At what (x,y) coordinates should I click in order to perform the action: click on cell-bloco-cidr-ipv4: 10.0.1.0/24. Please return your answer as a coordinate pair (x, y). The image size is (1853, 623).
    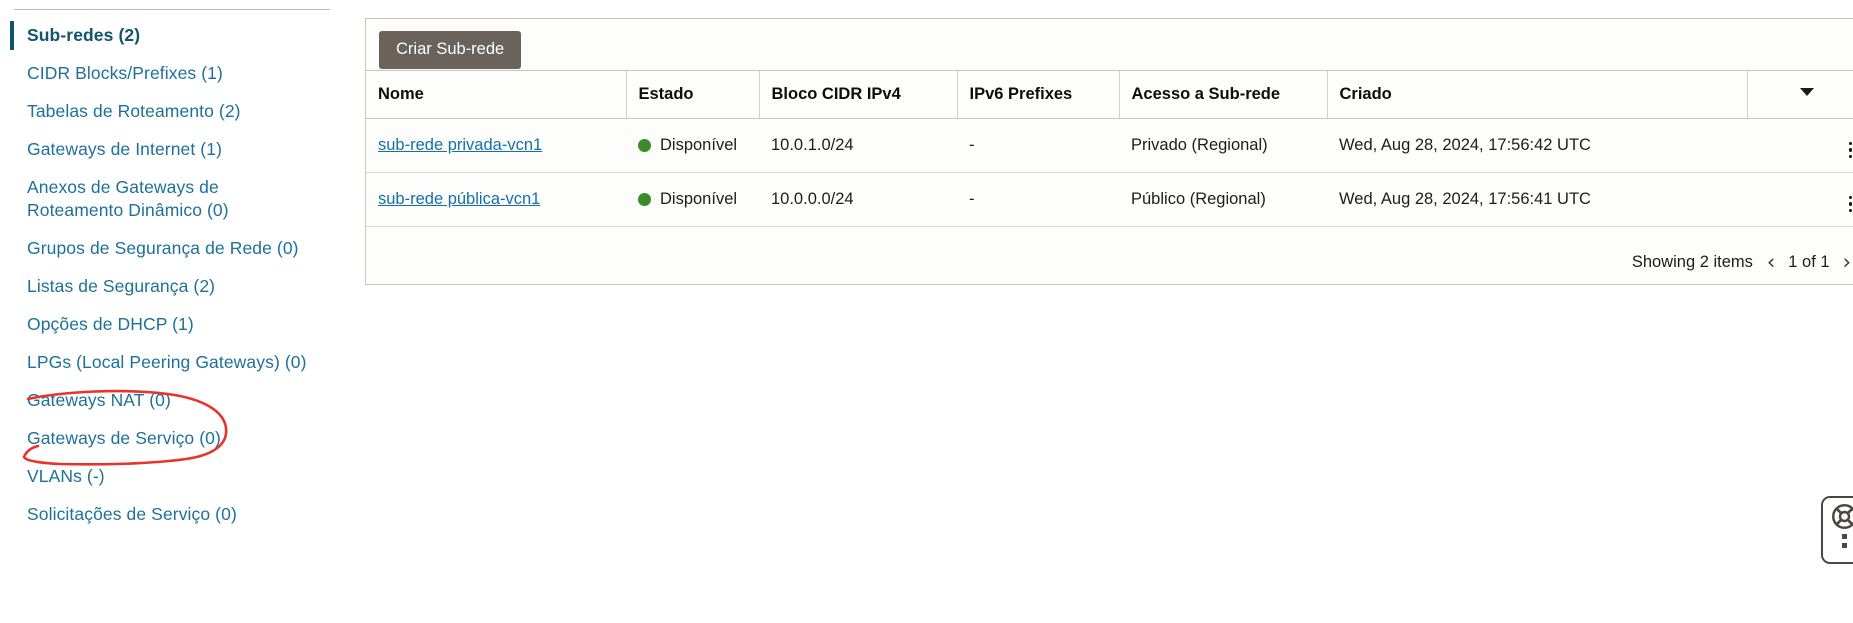
    Looking at the image, I should click on (858, 145).